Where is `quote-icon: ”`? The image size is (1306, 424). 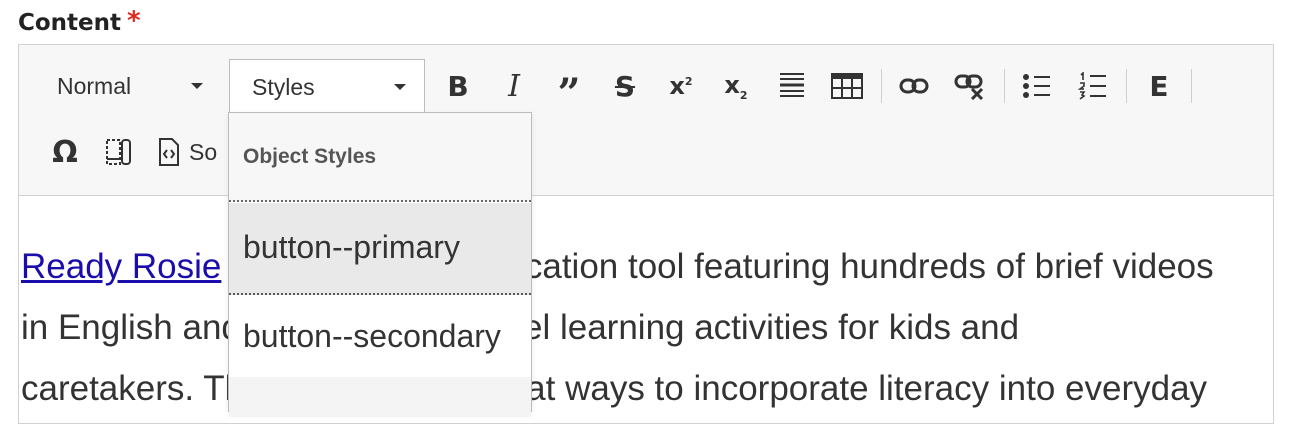 quote-icon: ” is located at coordinates (569, 93).